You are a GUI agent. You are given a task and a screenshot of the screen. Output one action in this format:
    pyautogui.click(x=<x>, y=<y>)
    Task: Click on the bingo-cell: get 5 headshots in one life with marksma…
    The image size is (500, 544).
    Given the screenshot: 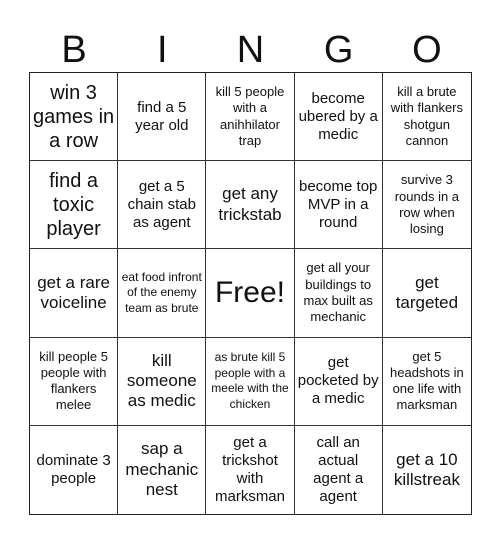 What is the action you would take?
    pyautogui.click(x=426, y=381)
    